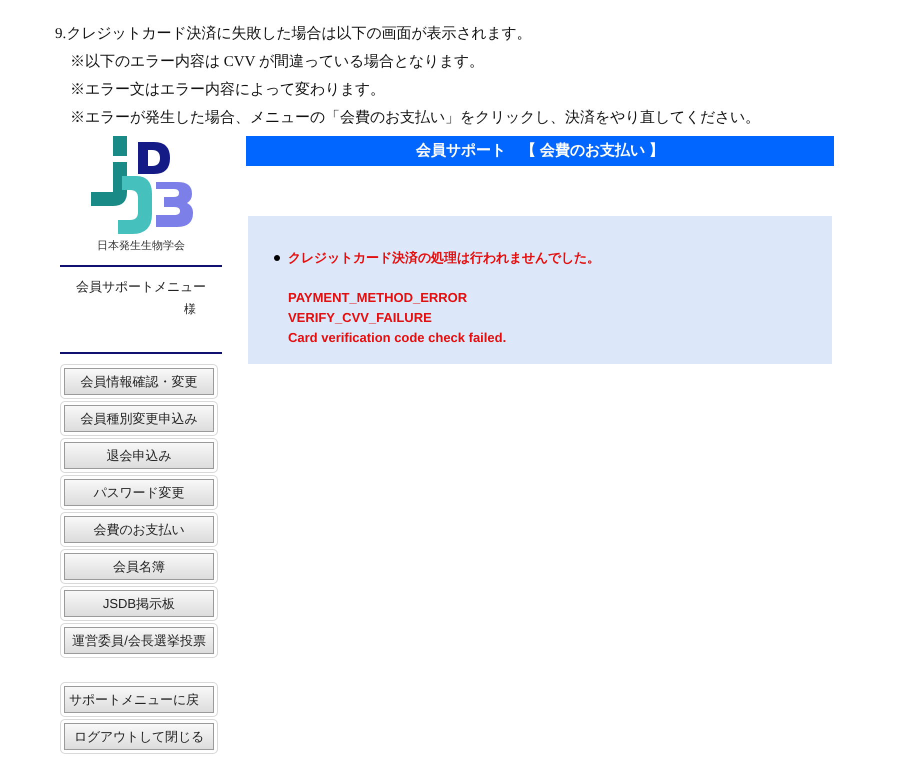 The height and width of the screenshot is (769, 900). What do you see at coordinates (360, 317) in the screenshot?
I see `error-detail: VERIFY_CVV_FAILURE` at bounding box center [360, 317].